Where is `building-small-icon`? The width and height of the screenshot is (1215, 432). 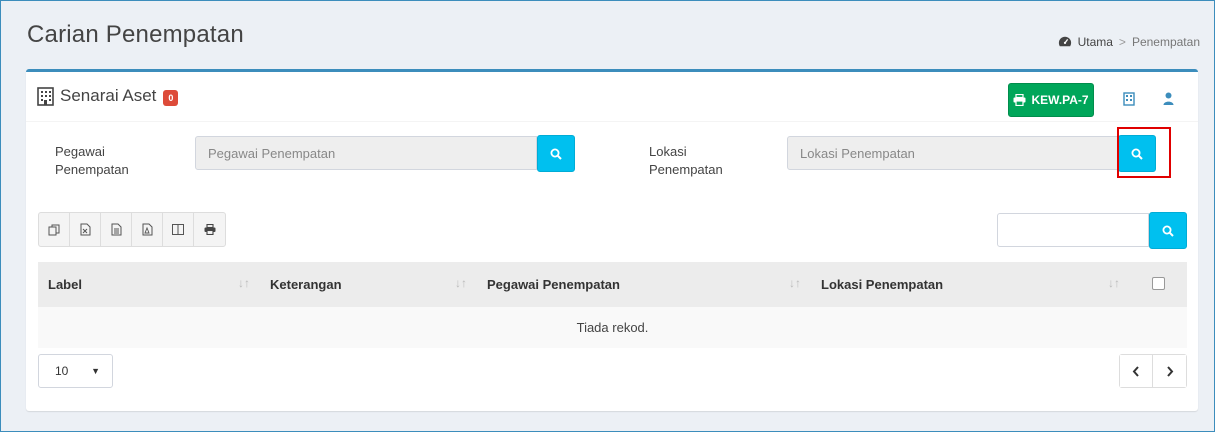 building-small-icon is located at coordinates (1129, 99).